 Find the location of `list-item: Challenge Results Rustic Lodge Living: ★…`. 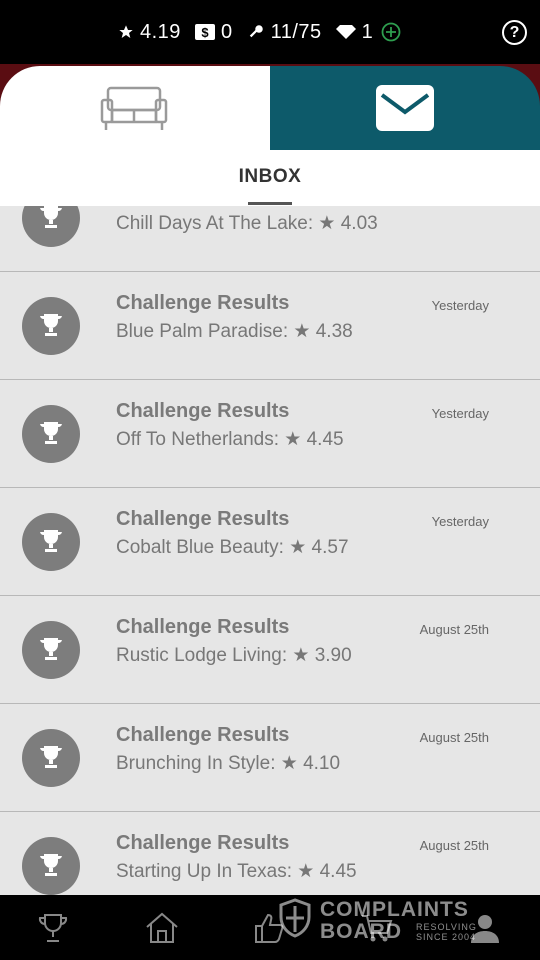

list-item: Challenge Results Rustic Lodge Living: ★… is located at coordinates (270, 650).